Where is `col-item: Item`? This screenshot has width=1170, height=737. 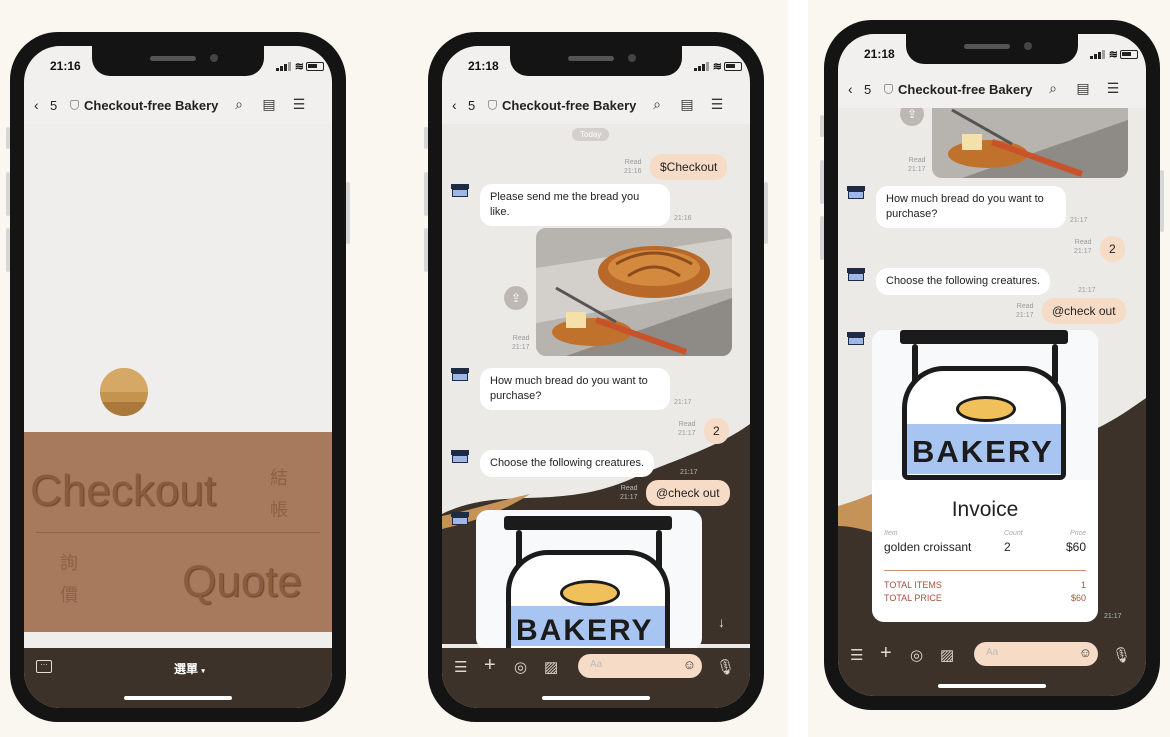 col-item: Item is located at coordinates (891, 533).